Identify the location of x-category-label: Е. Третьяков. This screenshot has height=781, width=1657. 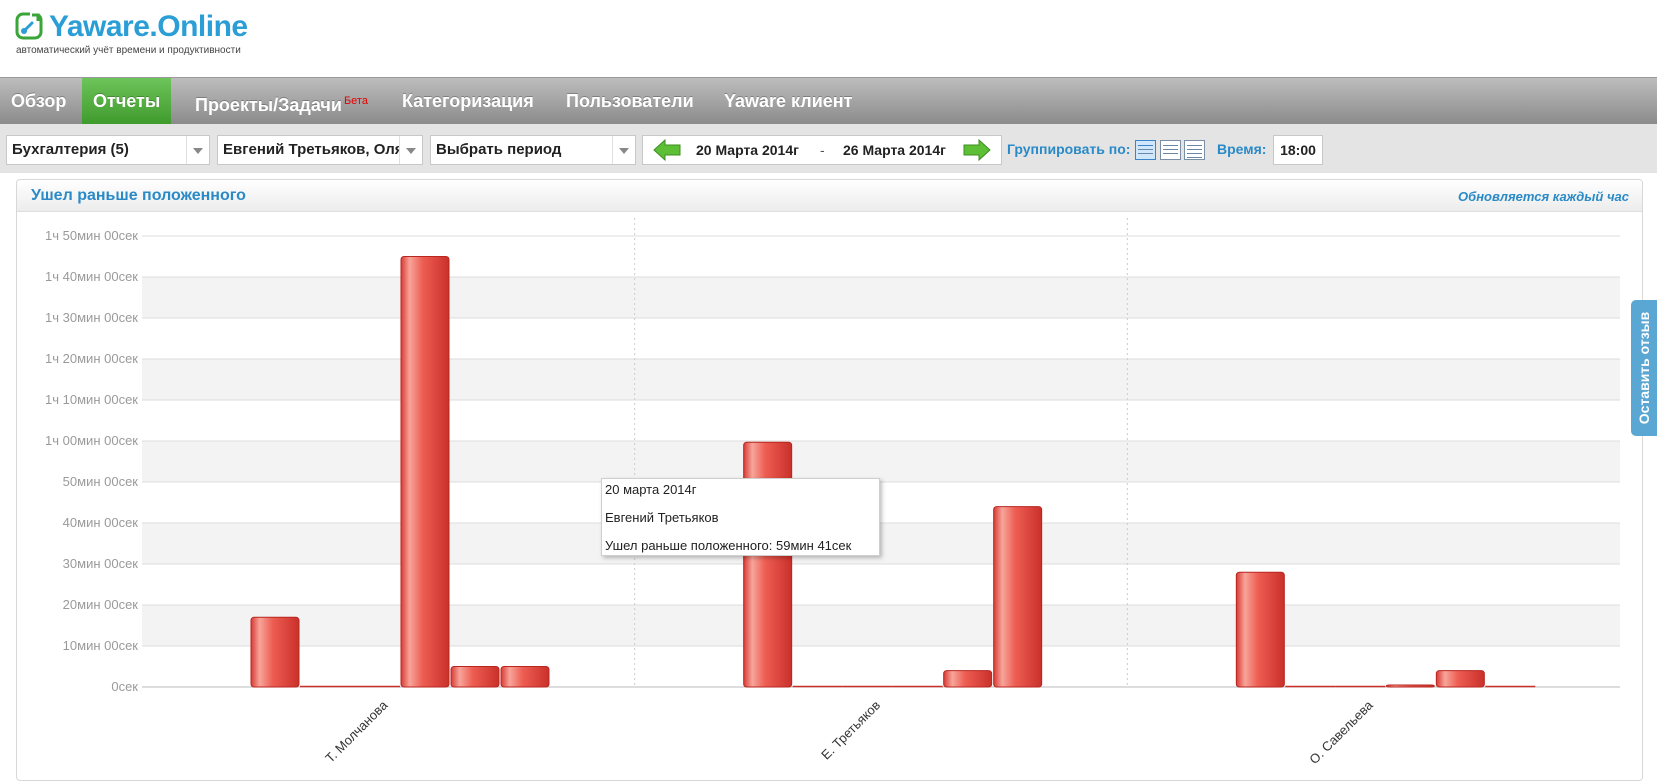
(850, 729).